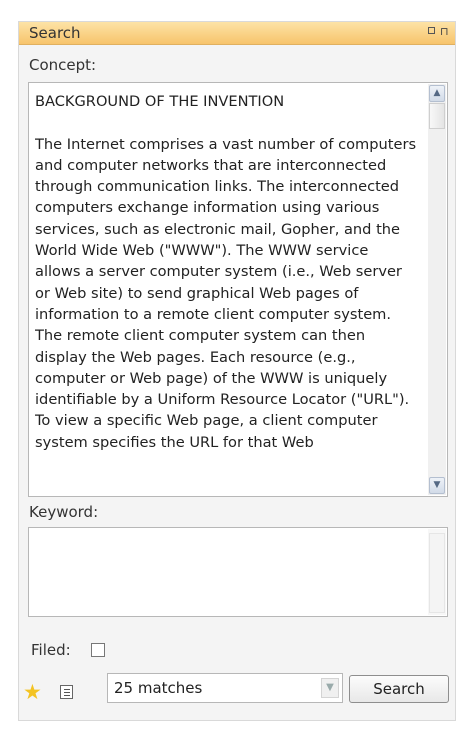  I want to click on keyword-label: Keyword:, so click(64, 512).